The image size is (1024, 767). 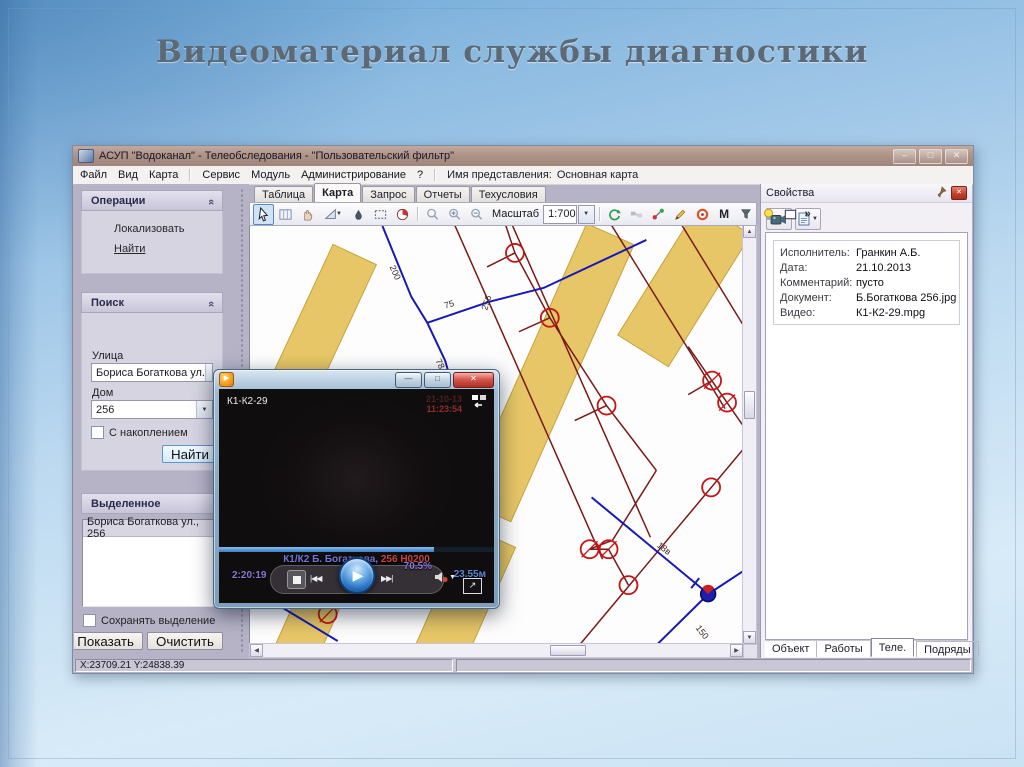 What do you see at coordinates (263, 214) in the screenshot?
I see `select-cursor-button` at bounding box center [263, 214].